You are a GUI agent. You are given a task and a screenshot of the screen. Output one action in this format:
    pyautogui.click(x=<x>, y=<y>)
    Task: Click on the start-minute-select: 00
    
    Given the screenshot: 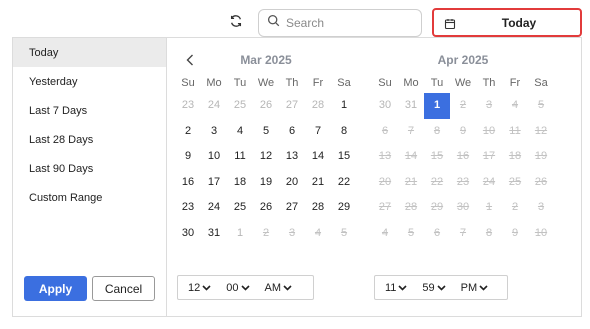 What is the action you would take?
    pyautogui.click(x=238, y=287)
    